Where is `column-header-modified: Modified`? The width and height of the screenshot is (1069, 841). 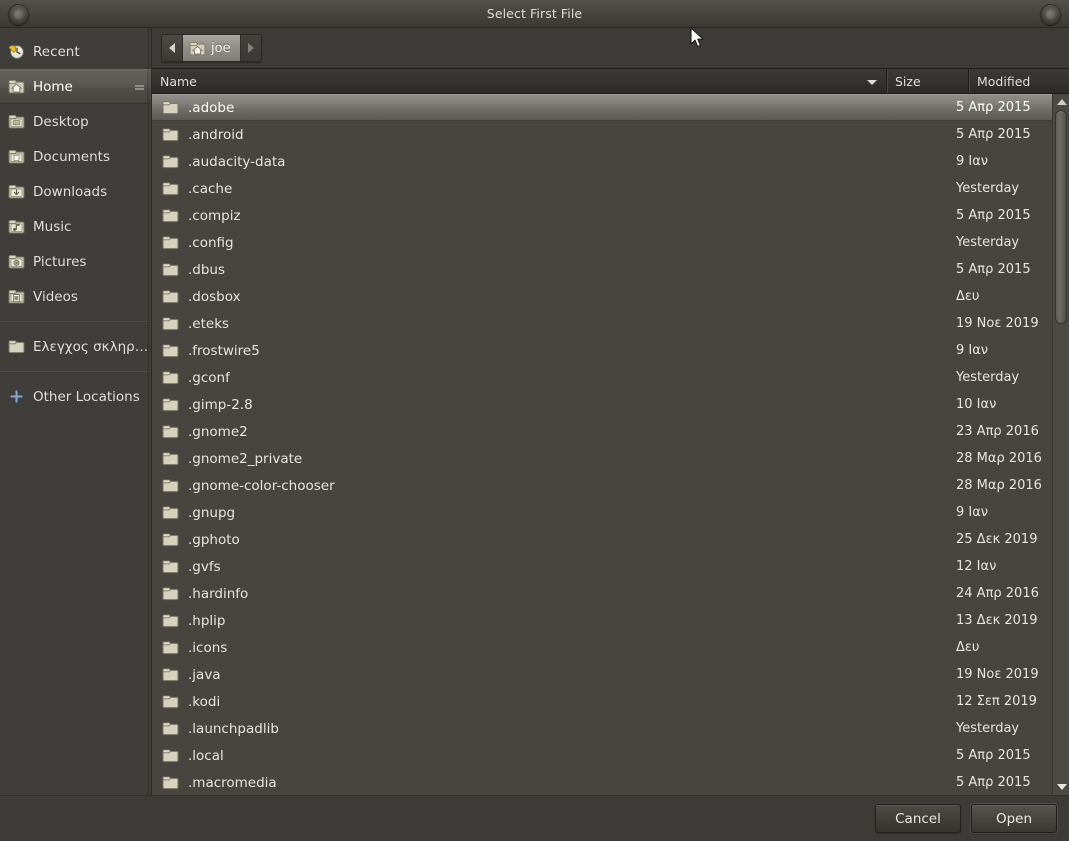
column-header-modified: Modified is located at coordinates (1019, 81).